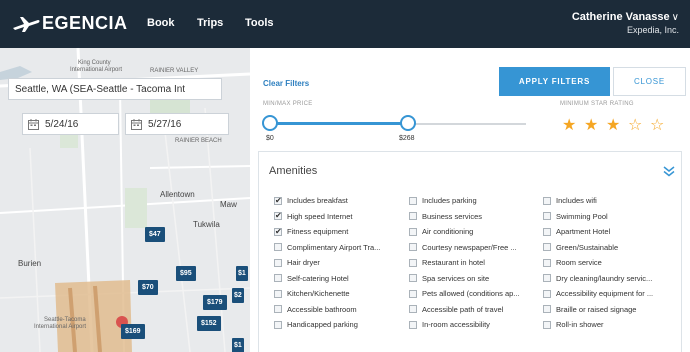  What do you see at coordinates (447, 262) in the screenshot?
I see `amenity-checkbox-item: Restaurant in hotel` at bounding box center [447, 262].